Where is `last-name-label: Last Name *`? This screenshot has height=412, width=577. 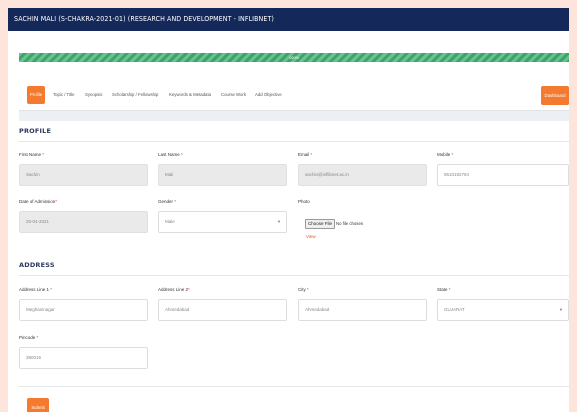 last-name-label: Last Name * is located at coordinates (170, 154).